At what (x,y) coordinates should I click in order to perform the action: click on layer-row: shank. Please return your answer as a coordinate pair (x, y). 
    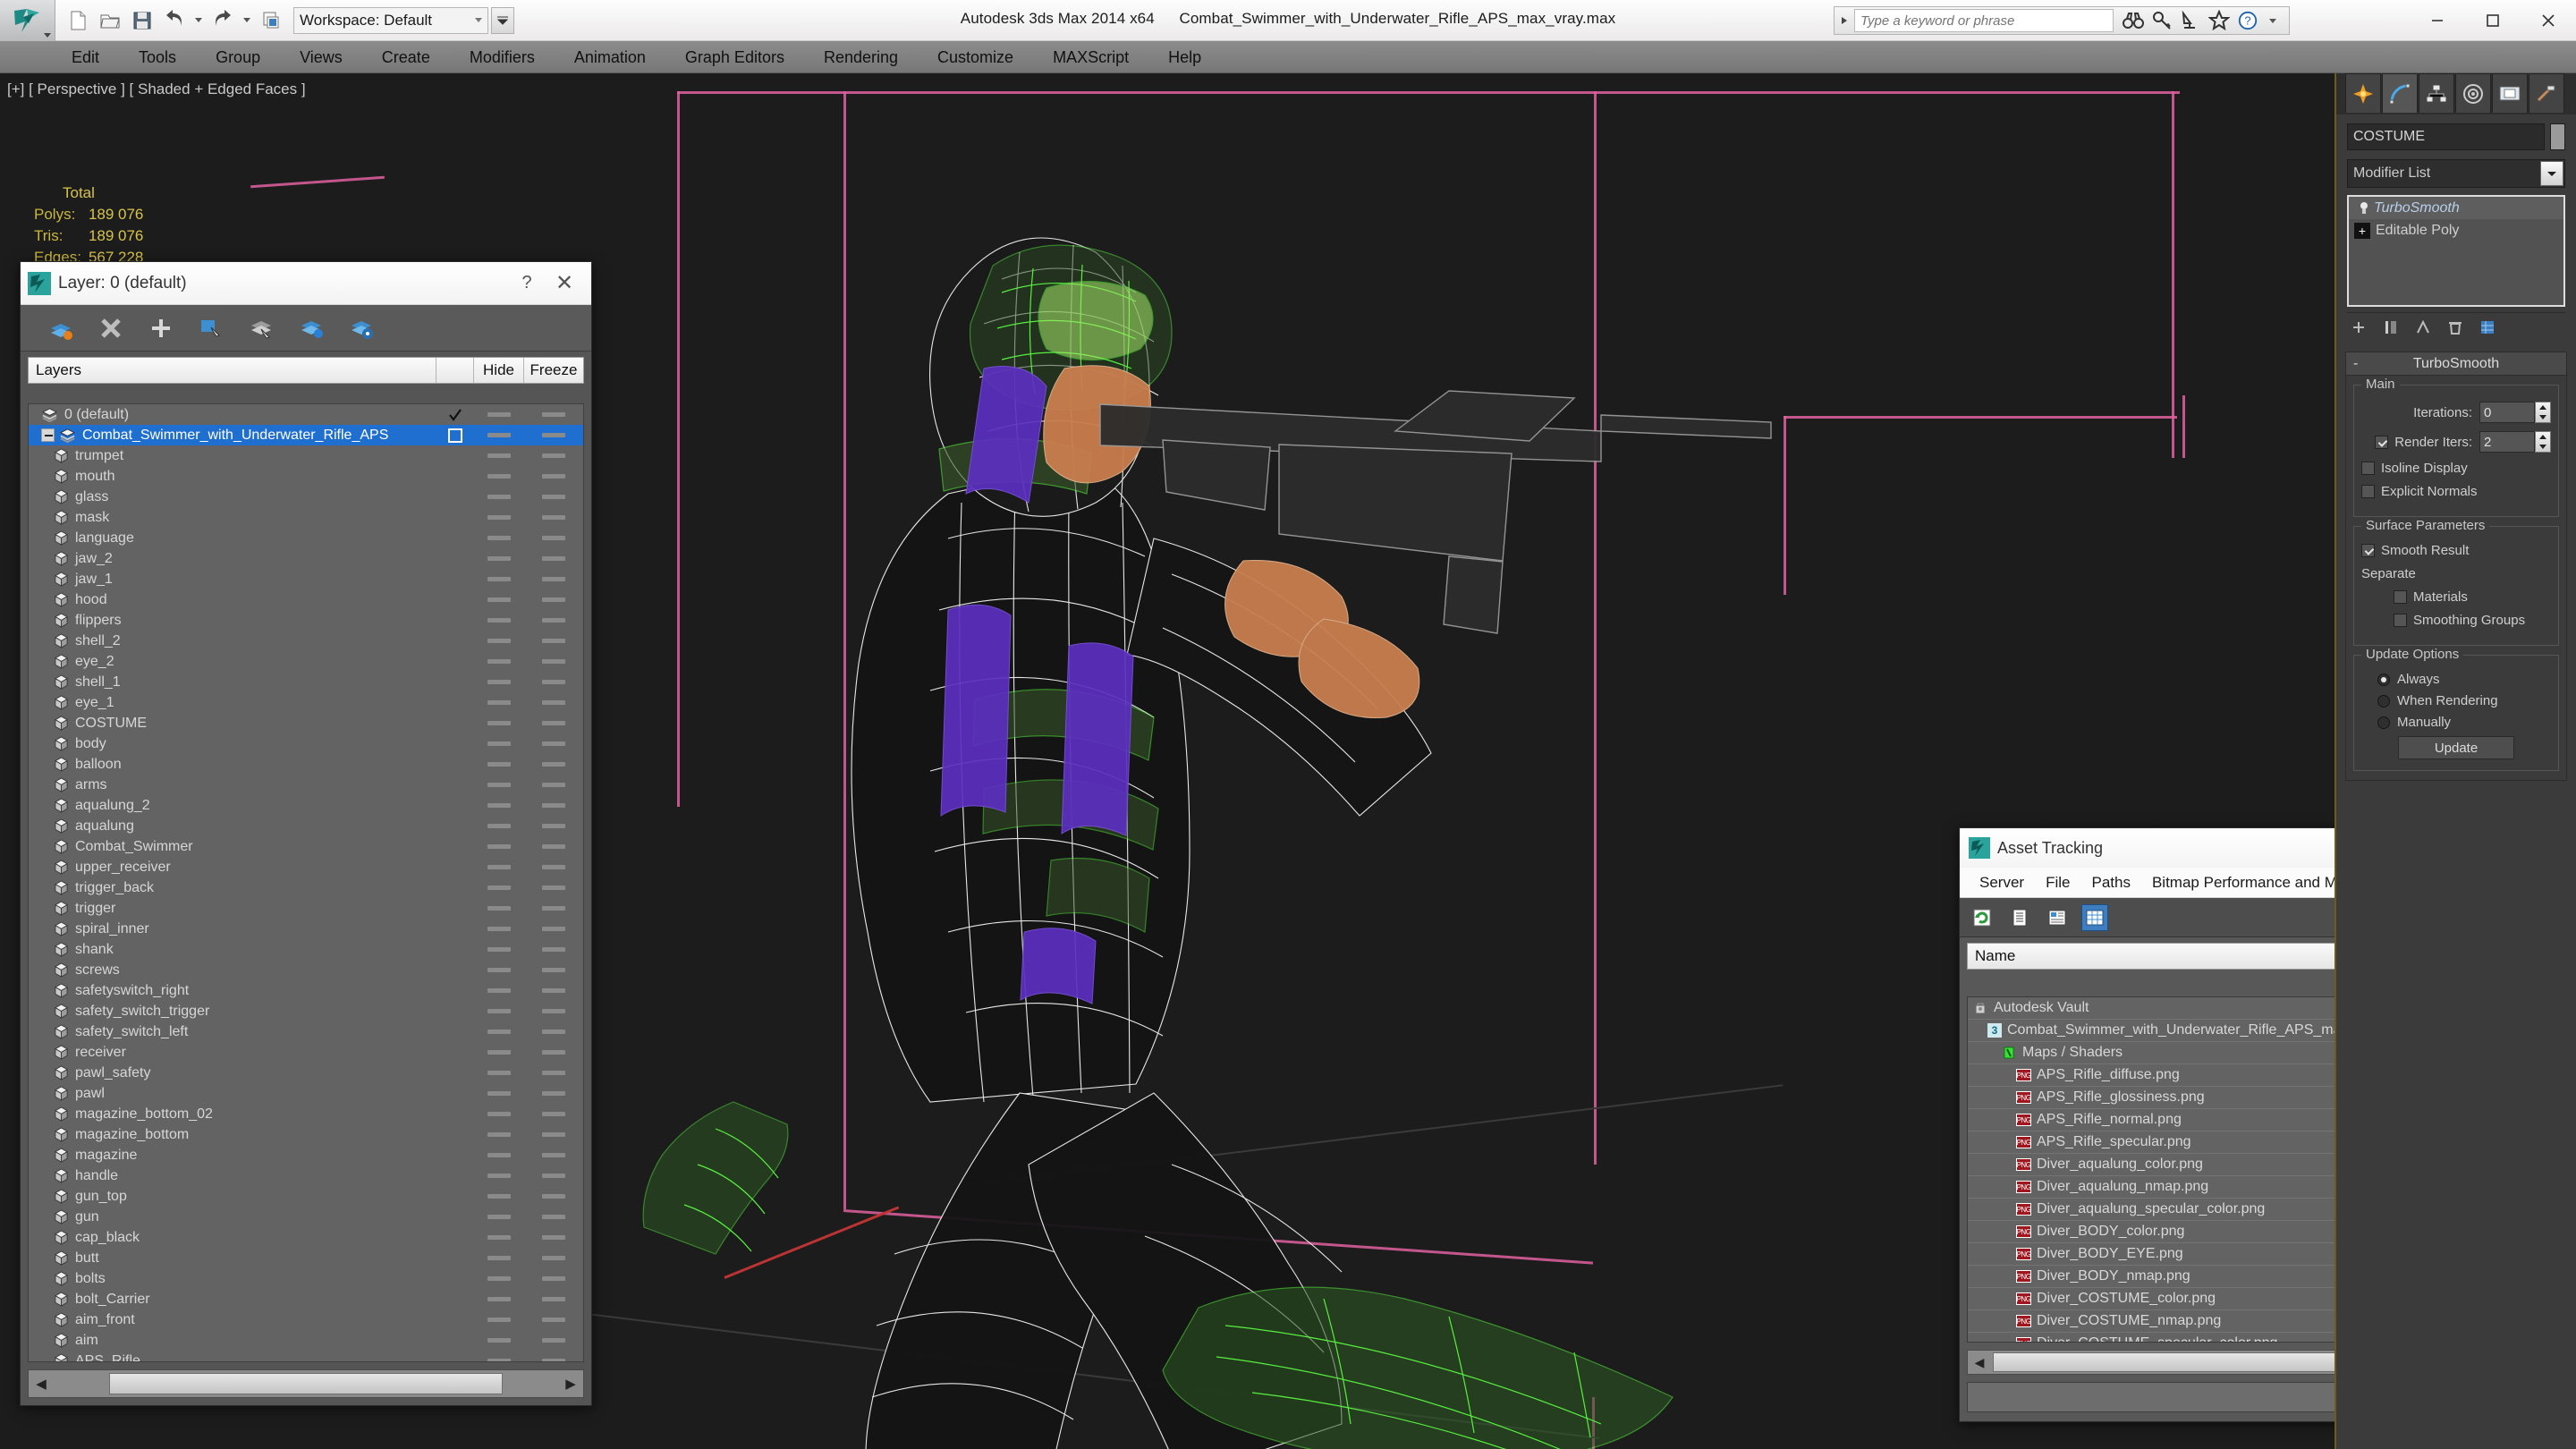
    Looking at the image, I should click on (306, 949).